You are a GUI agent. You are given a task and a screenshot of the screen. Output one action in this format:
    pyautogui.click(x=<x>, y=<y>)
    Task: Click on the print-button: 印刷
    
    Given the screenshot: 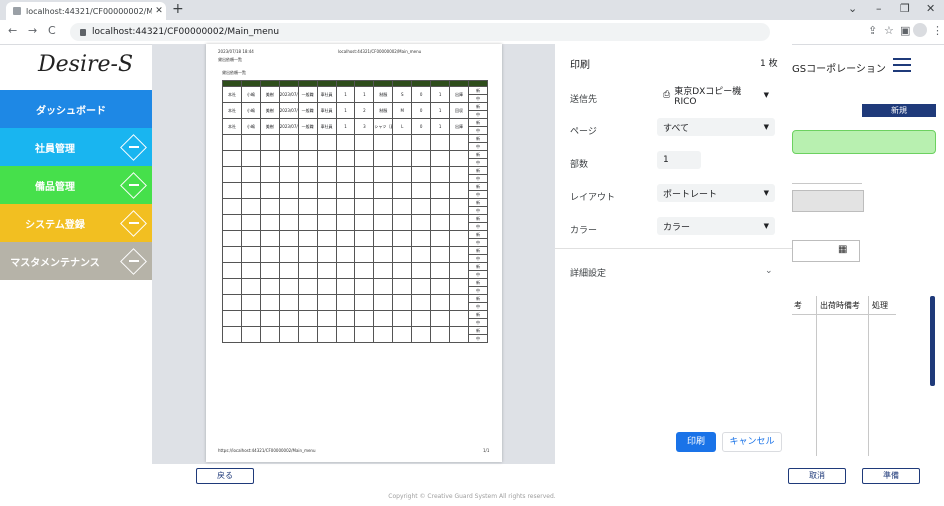 What is the action you would take?
    pyautogui.click(x=696, y=442)
    